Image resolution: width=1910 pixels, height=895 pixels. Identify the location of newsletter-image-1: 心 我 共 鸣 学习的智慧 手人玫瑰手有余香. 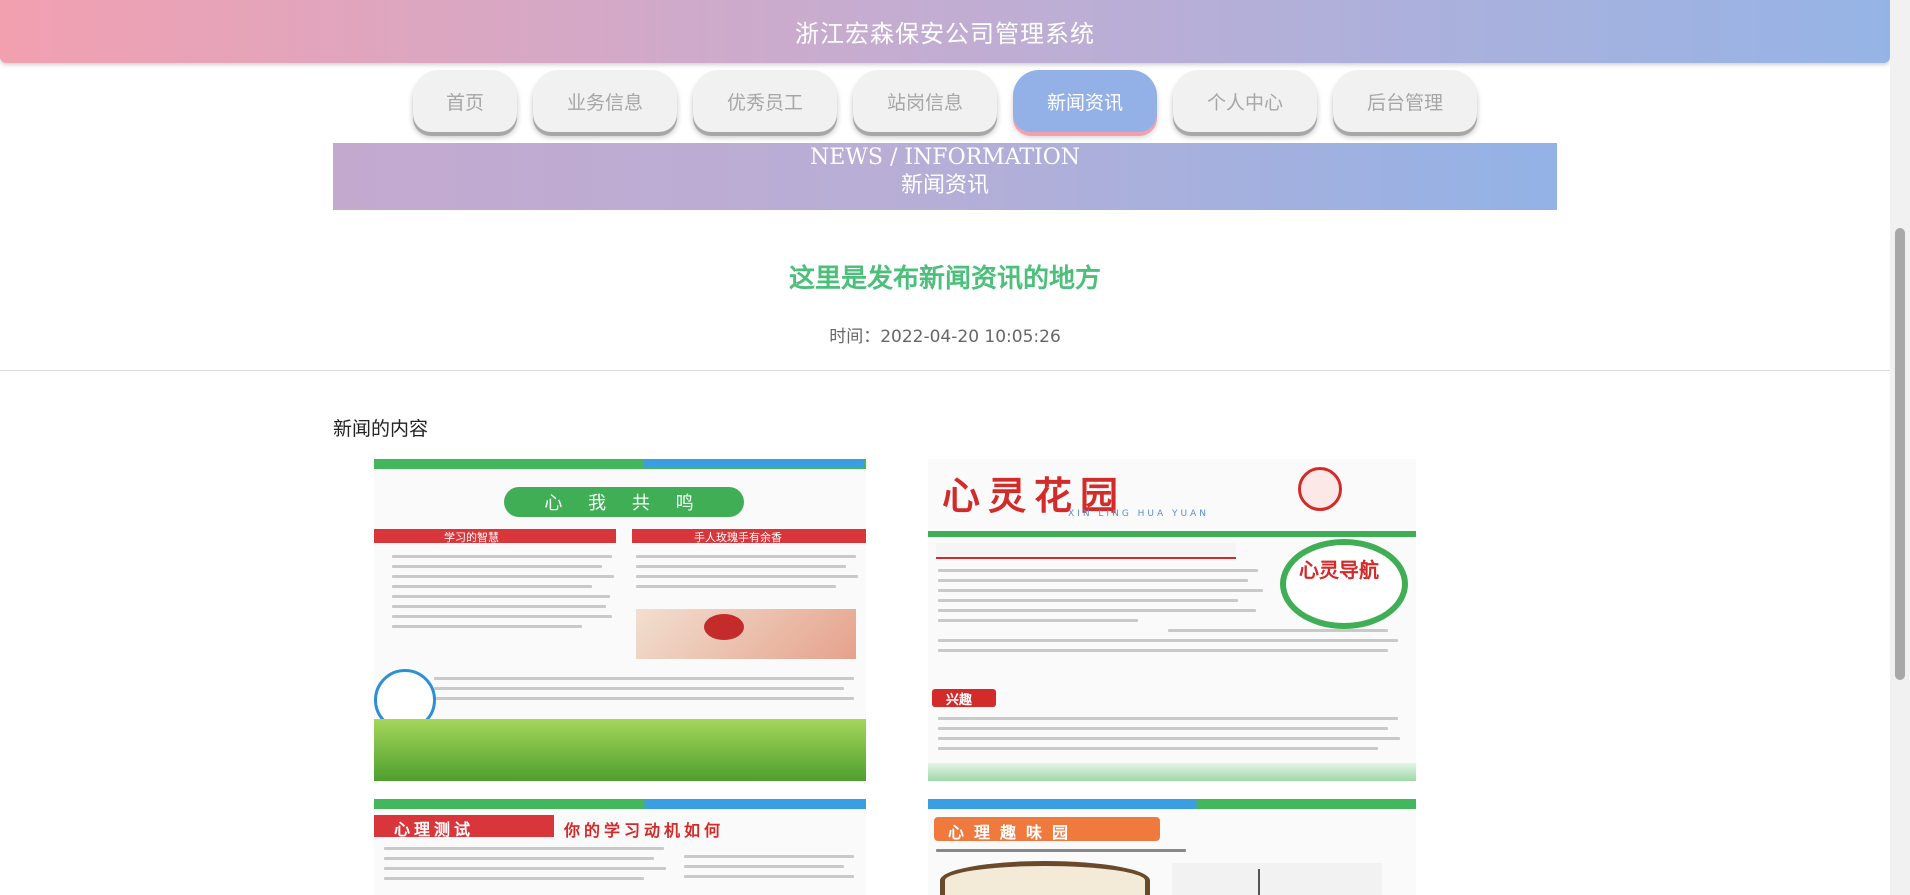
(620, 620).